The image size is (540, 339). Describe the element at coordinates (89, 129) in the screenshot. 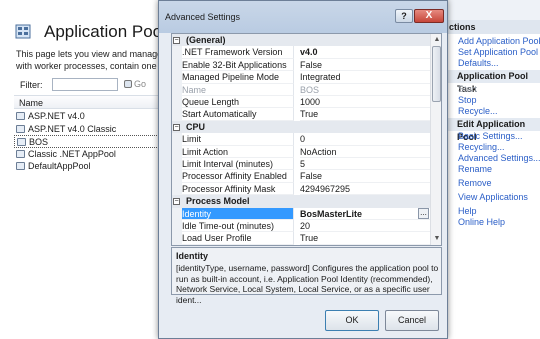

I see `pool-row: ASP.NET v4.0 Classic` at that location.